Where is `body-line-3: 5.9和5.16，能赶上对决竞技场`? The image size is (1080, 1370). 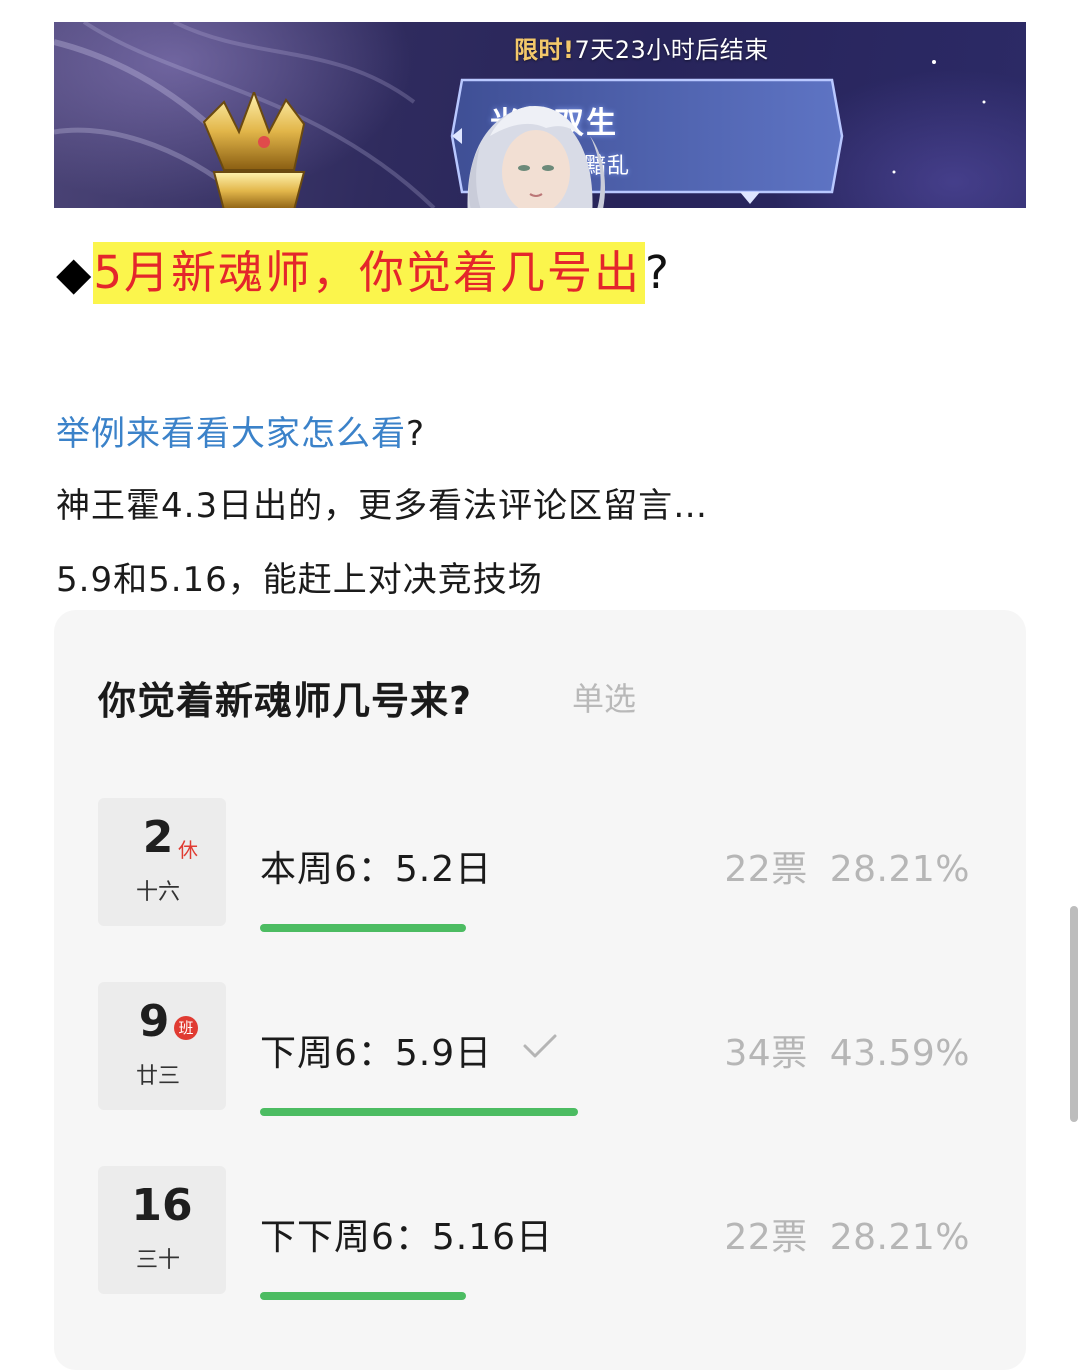 body-line-3: 5.9和5.16，能赶上对决竞技场 is located at coordinates (299, 580).